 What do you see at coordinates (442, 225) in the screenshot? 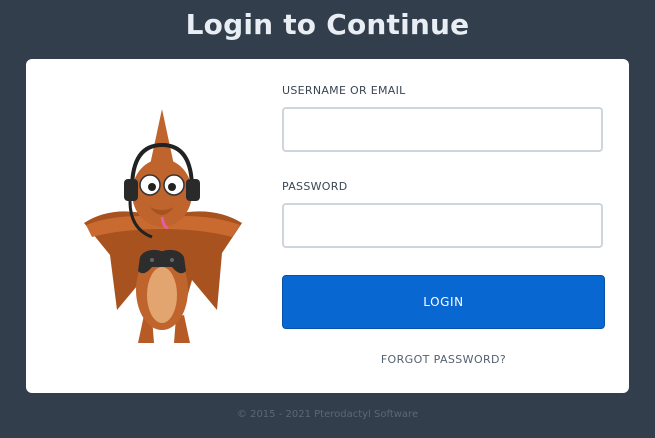
I see `password-input` at bounding box center [442, 225].